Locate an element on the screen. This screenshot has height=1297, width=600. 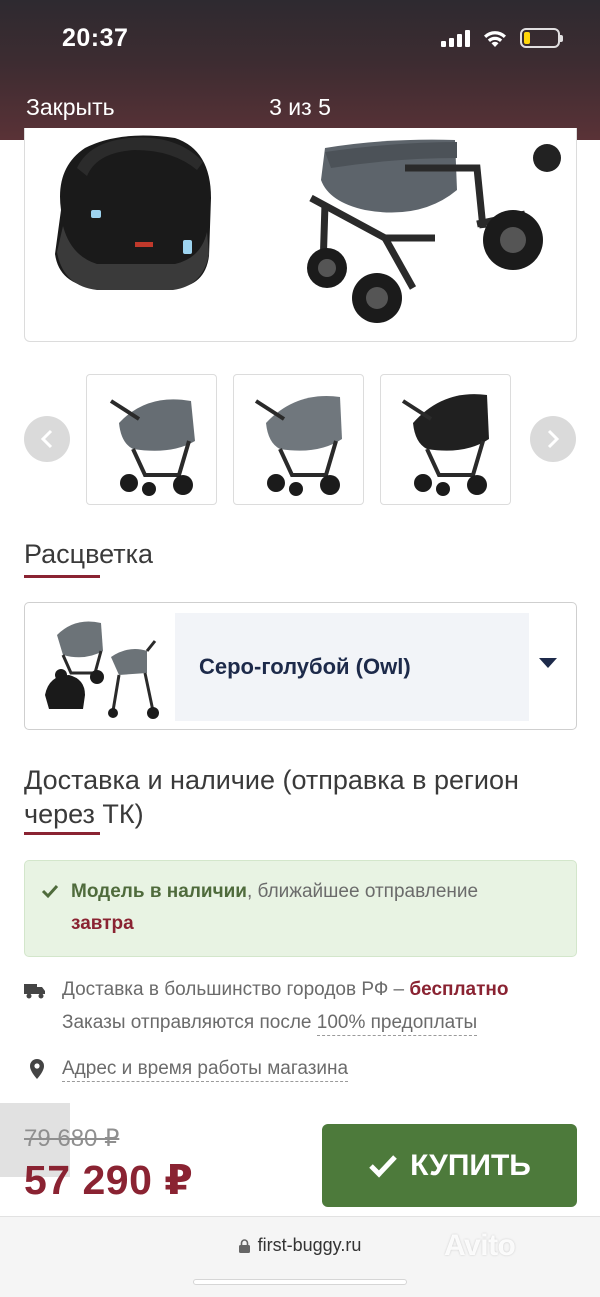
buy-button: КУПИТЬ is located at coordinates (449, 1165).